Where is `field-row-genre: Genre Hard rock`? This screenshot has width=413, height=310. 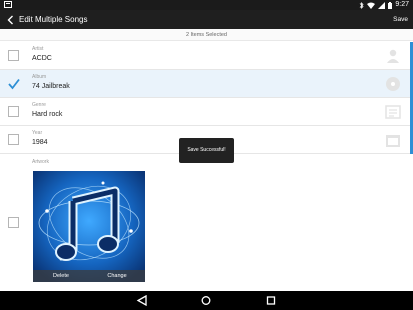 field-row-genre: Genre Hard rock is located at coordinates (206, 112).